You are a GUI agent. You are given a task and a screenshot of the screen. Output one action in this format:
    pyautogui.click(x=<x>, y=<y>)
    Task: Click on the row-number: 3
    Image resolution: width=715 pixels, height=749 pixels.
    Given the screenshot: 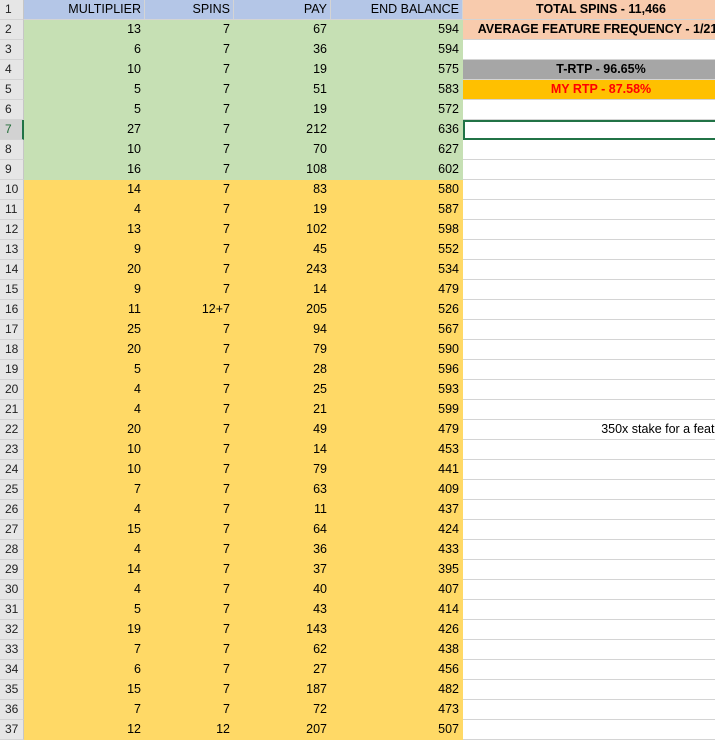 What is the action you would take?
    pyautogui.click(x=12, y=50)
    